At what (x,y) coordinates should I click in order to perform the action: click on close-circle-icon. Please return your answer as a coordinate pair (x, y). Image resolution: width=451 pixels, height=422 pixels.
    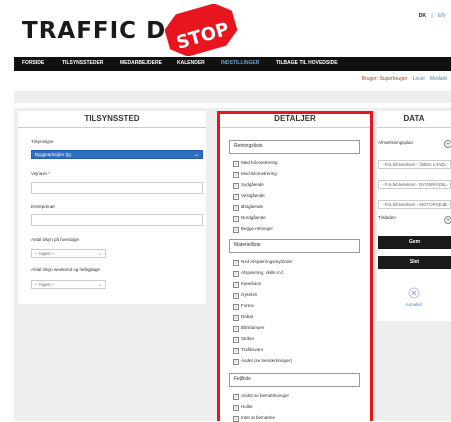
    Looking at the image, I should click on (414, 293).